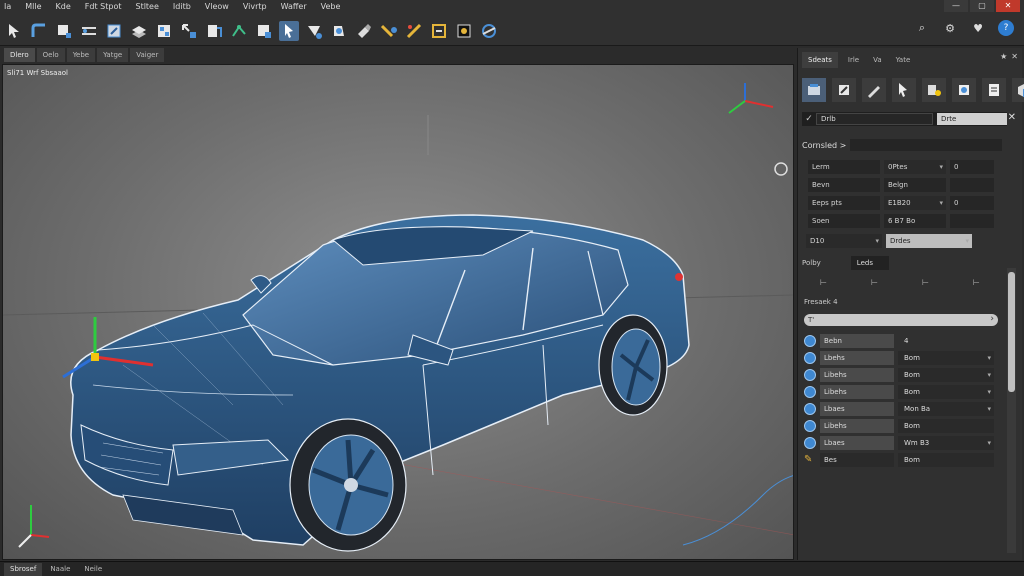 The width and height of the screenshot is (1024, 576). Describe the element at coordinates (1011, 410) in the screenshot. I see `panel-scrollbar` at that location.